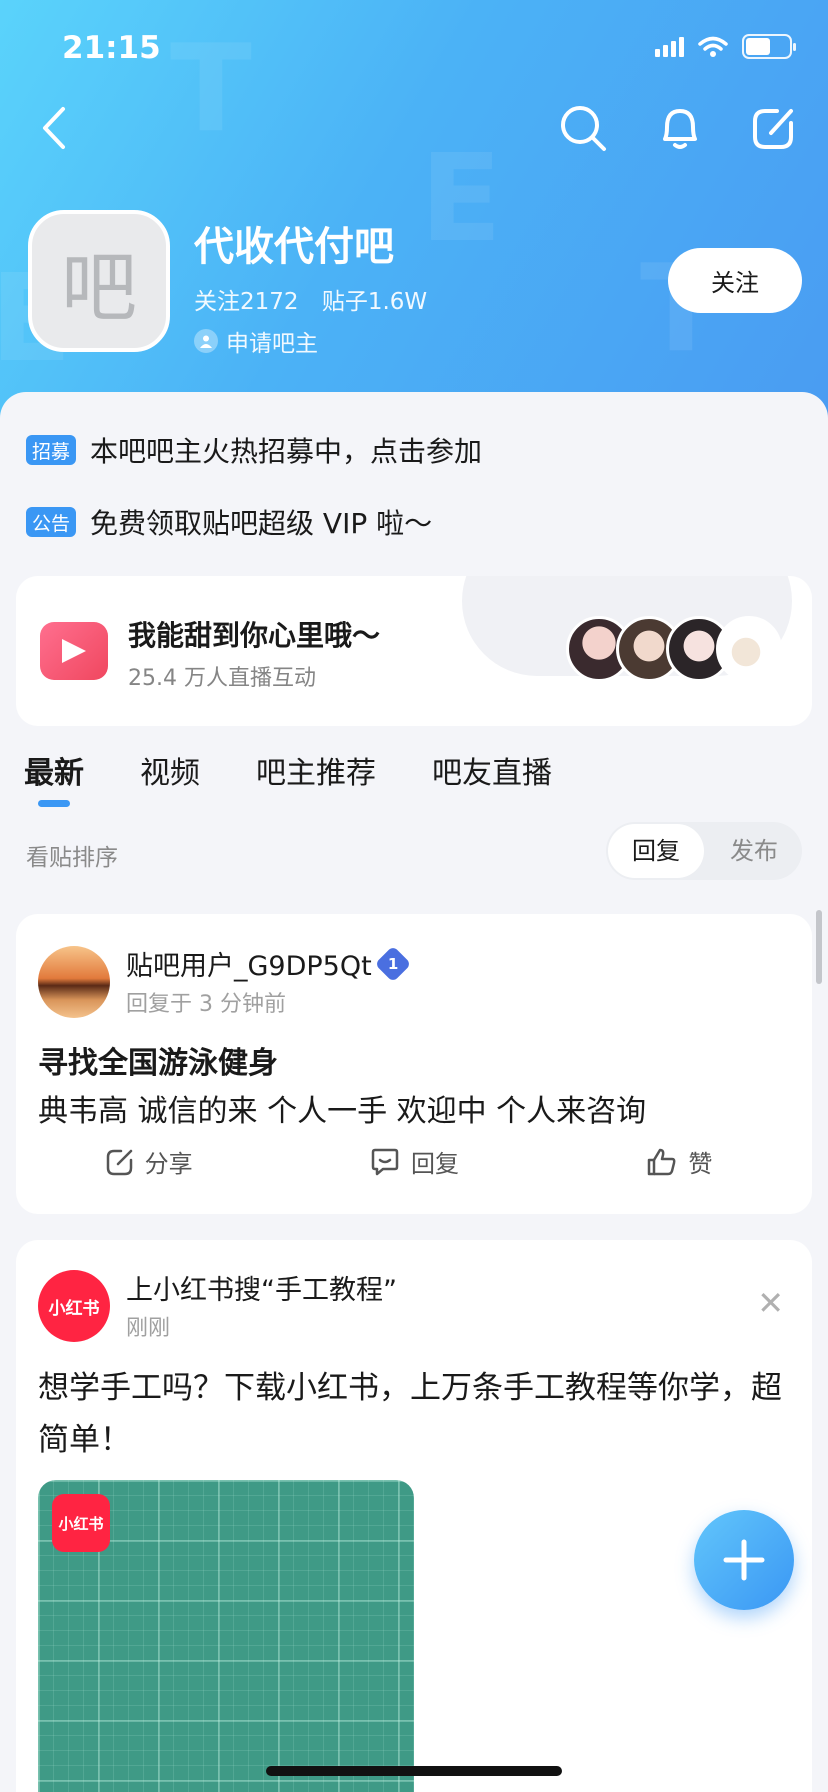  I want to click on follow-button: 关注, so click(735, 280).